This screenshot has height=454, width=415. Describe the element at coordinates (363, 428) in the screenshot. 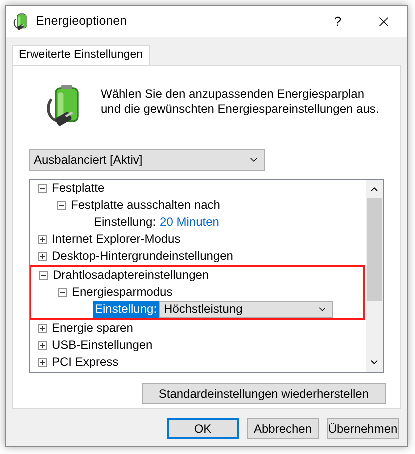

I see `dialog-button: Übernehmen` at that location.